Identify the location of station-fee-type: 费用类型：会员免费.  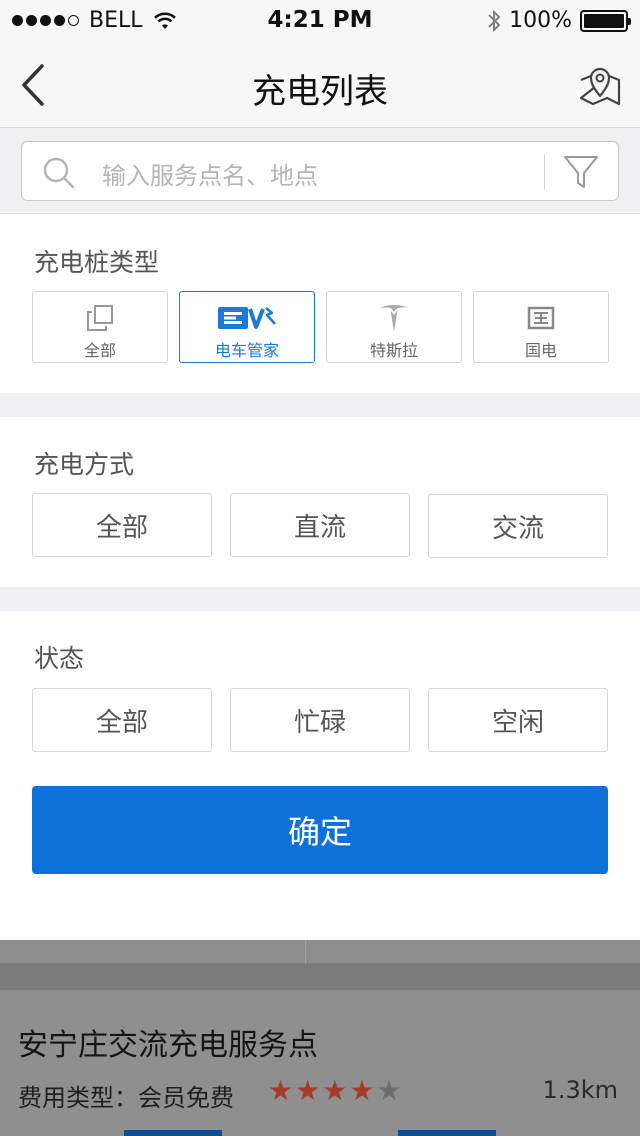
(126, 1098).